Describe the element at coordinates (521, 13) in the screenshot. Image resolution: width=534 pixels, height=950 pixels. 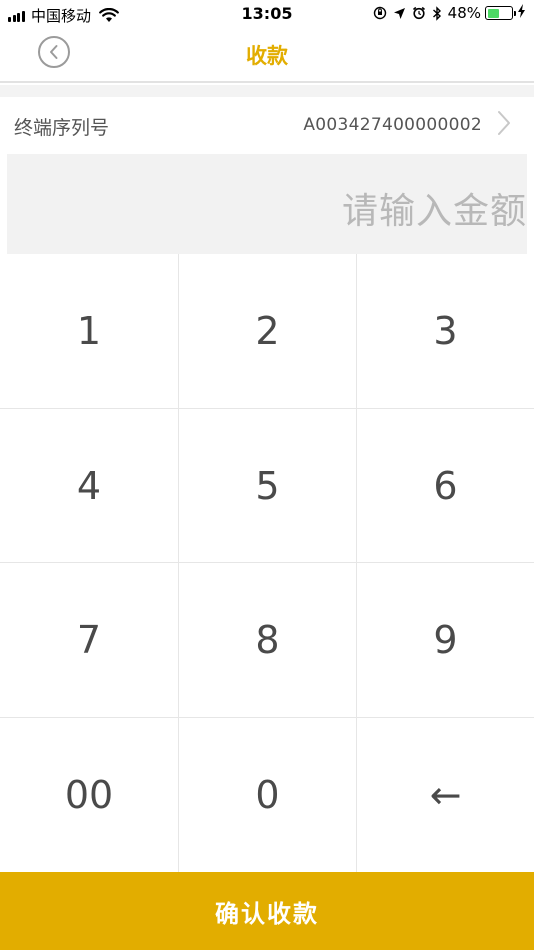
I see `charging-icon` at that location.